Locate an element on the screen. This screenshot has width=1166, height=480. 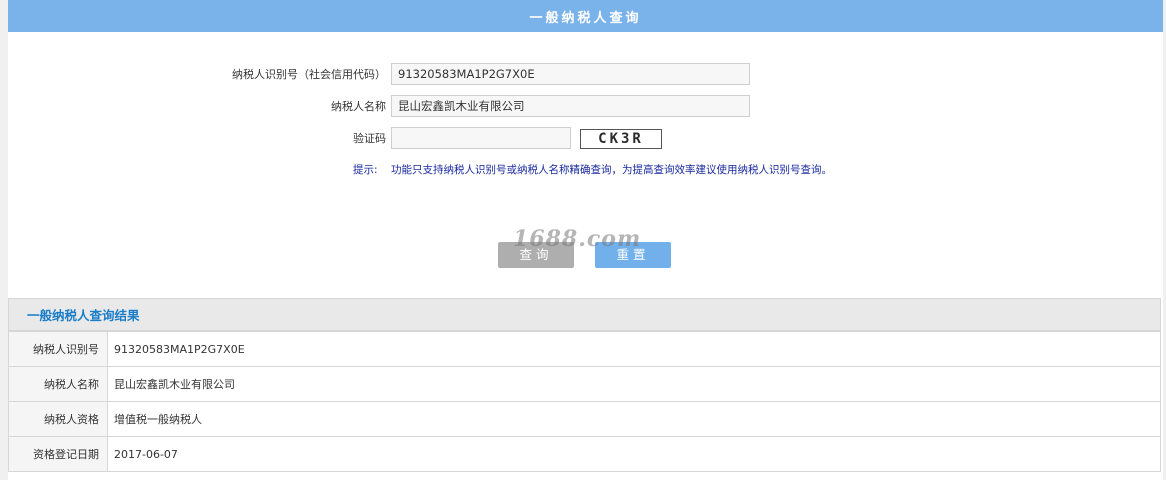
captcha-label: 验证码 is located at coordinates (369, 138).